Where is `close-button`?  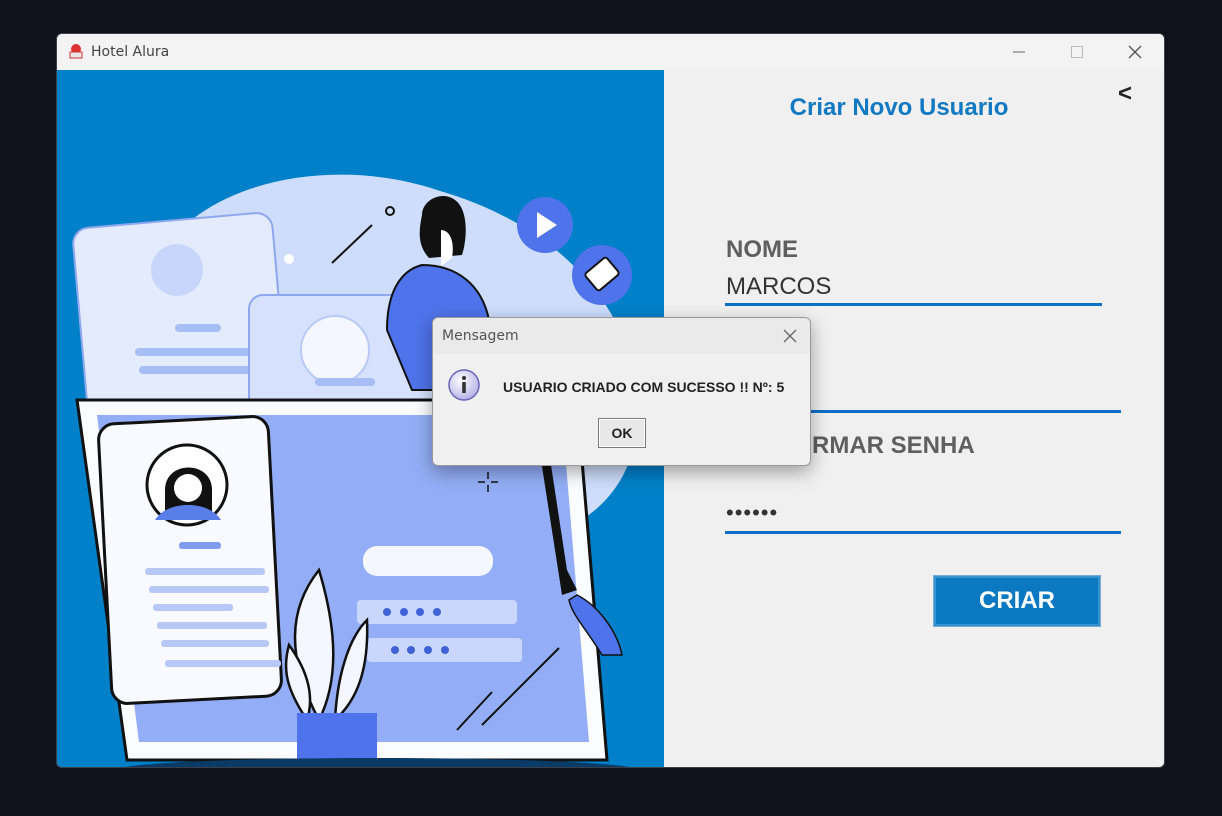 close-button is located at coordinates (1135, 52).